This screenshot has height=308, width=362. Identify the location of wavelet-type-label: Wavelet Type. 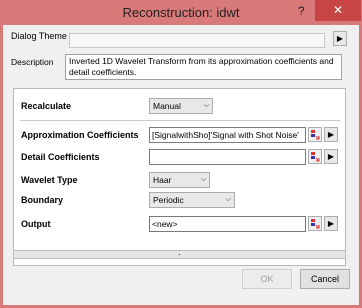
(49, 180).